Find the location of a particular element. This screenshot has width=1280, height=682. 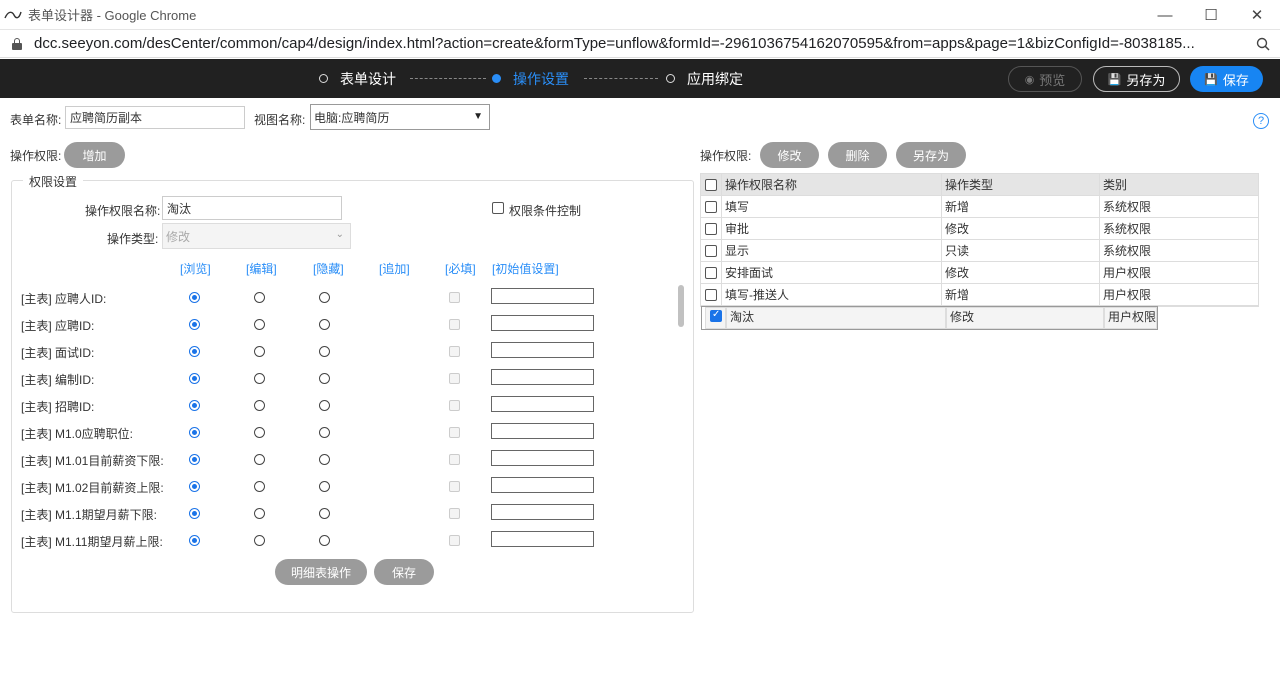

table-row-selected: 淘汰 修改 用户权限 is located at coordinates (930, 318).